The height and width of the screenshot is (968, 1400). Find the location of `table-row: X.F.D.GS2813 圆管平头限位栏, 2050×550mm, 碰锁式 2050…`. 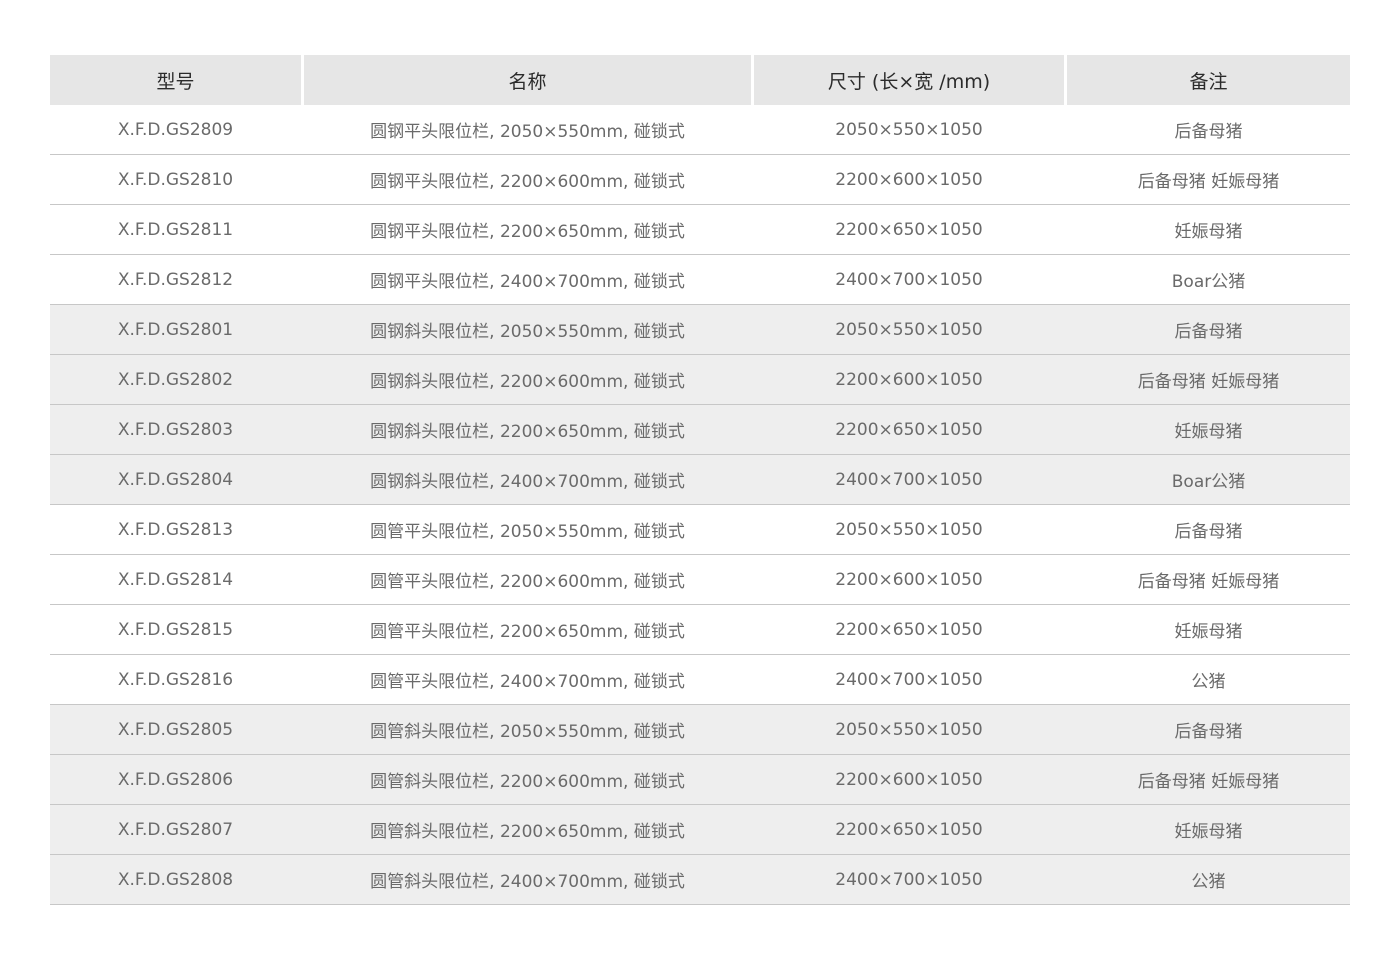

table-row: X.F.D.GS2813 圆管平头限位栏, 2050×550mm, 碰锁式 2050… is located at coordinates (700, 530).